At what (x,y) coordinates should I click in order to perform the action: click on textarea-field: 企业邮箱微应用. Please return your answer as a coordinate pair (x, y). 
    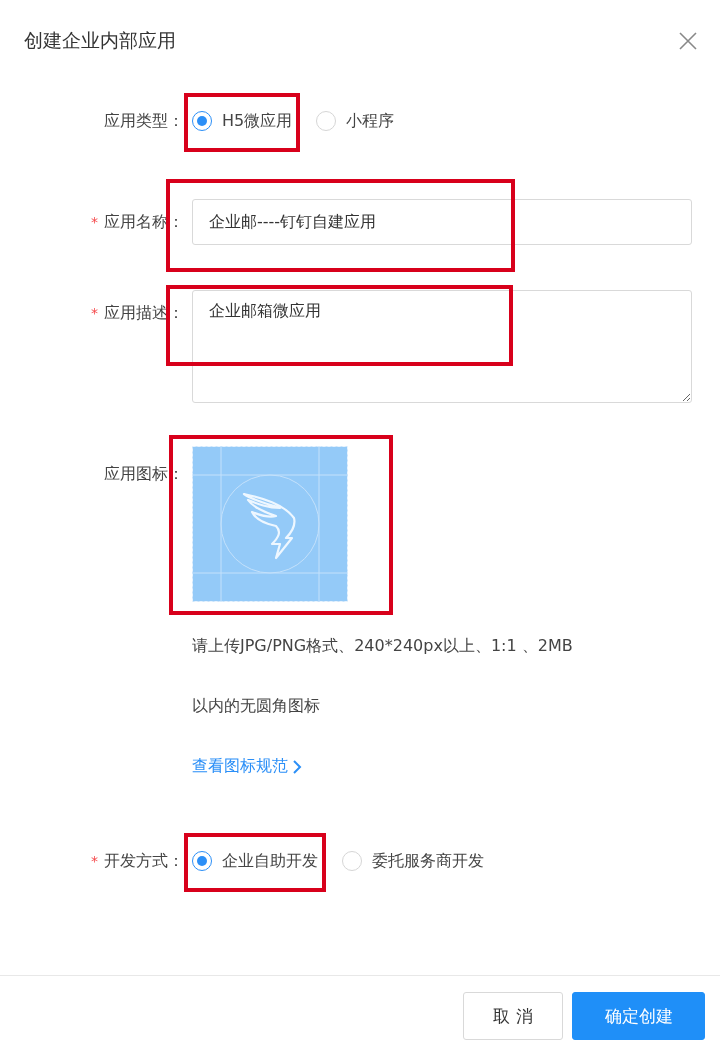
    Looking at the image, I should click on (442, 346).